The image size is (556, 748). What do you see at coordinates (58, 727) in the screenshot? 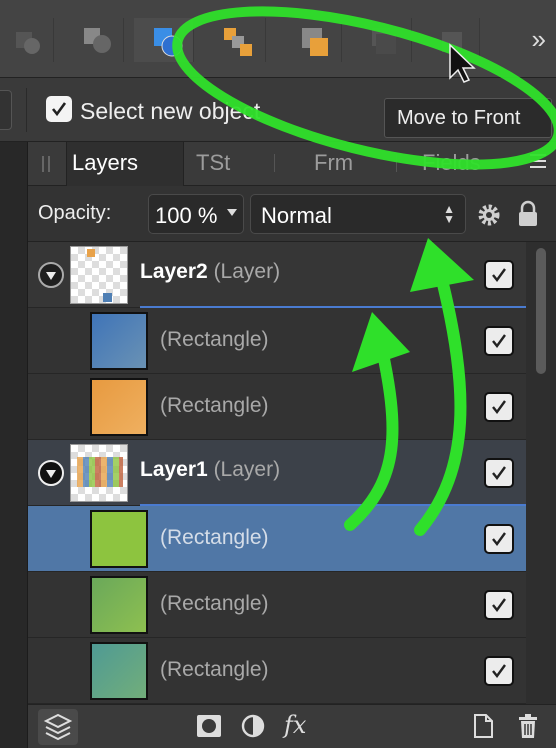
I see `layers-stack-icon` at bounding box center [58, 727].